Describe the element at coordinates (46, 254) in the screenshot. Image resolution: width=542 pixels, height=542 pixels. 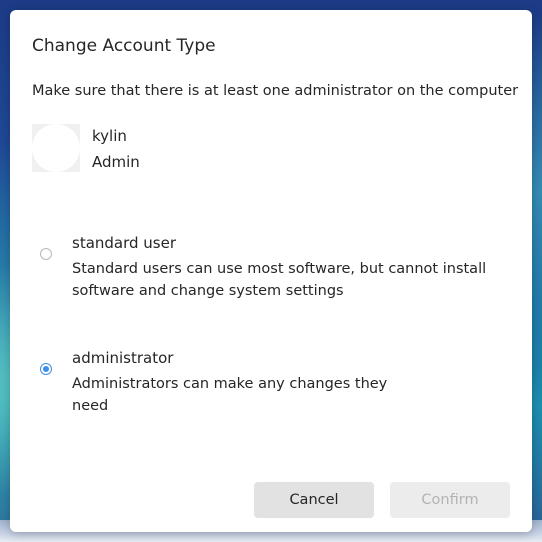
I see `standard-user-radio` at that location.